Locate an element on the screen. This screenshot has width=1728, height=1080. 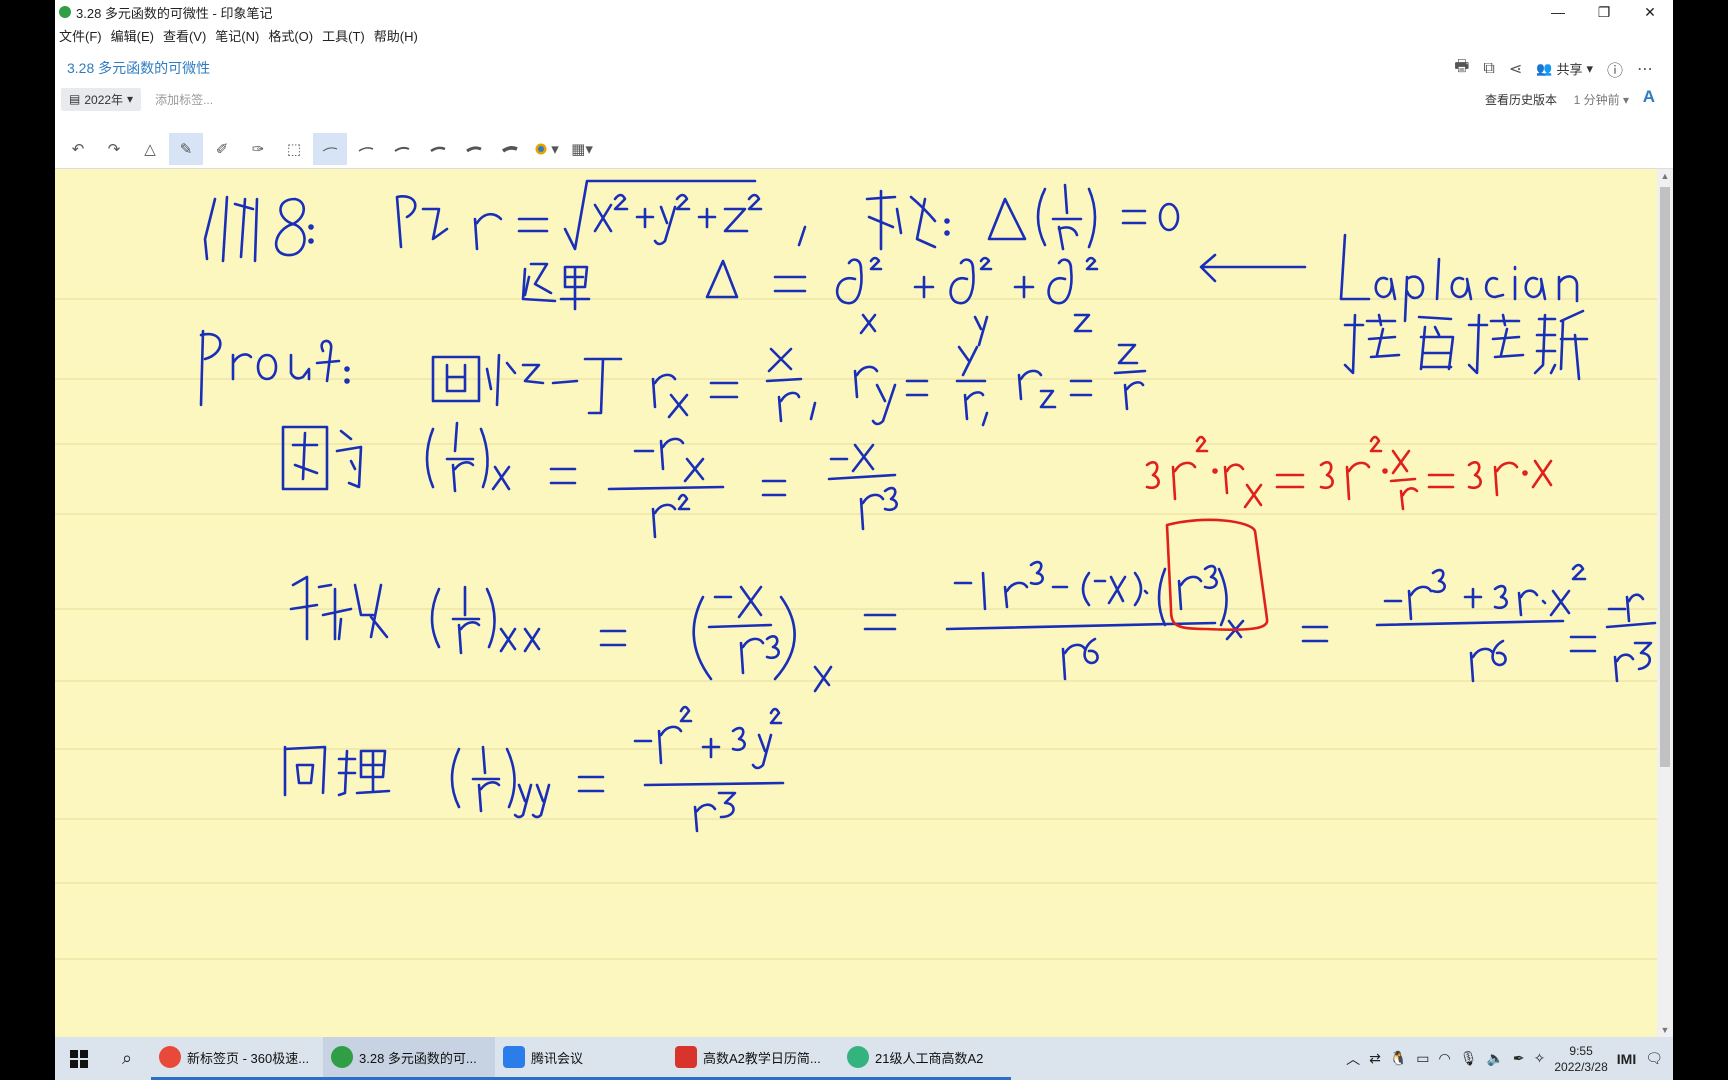
present-icon: ⧉ is located at coordinates (1488, 69).